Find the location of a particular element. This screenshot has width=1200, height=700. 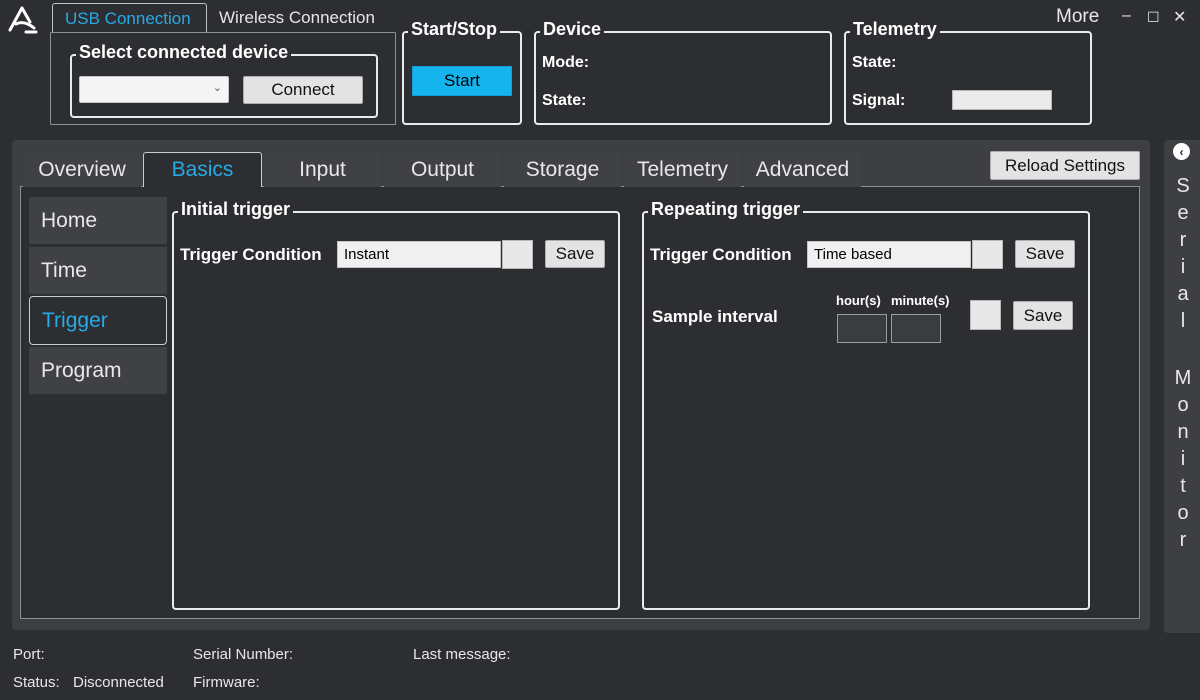

telemetry-title: Telemetry is located at coordinates (895, 29).